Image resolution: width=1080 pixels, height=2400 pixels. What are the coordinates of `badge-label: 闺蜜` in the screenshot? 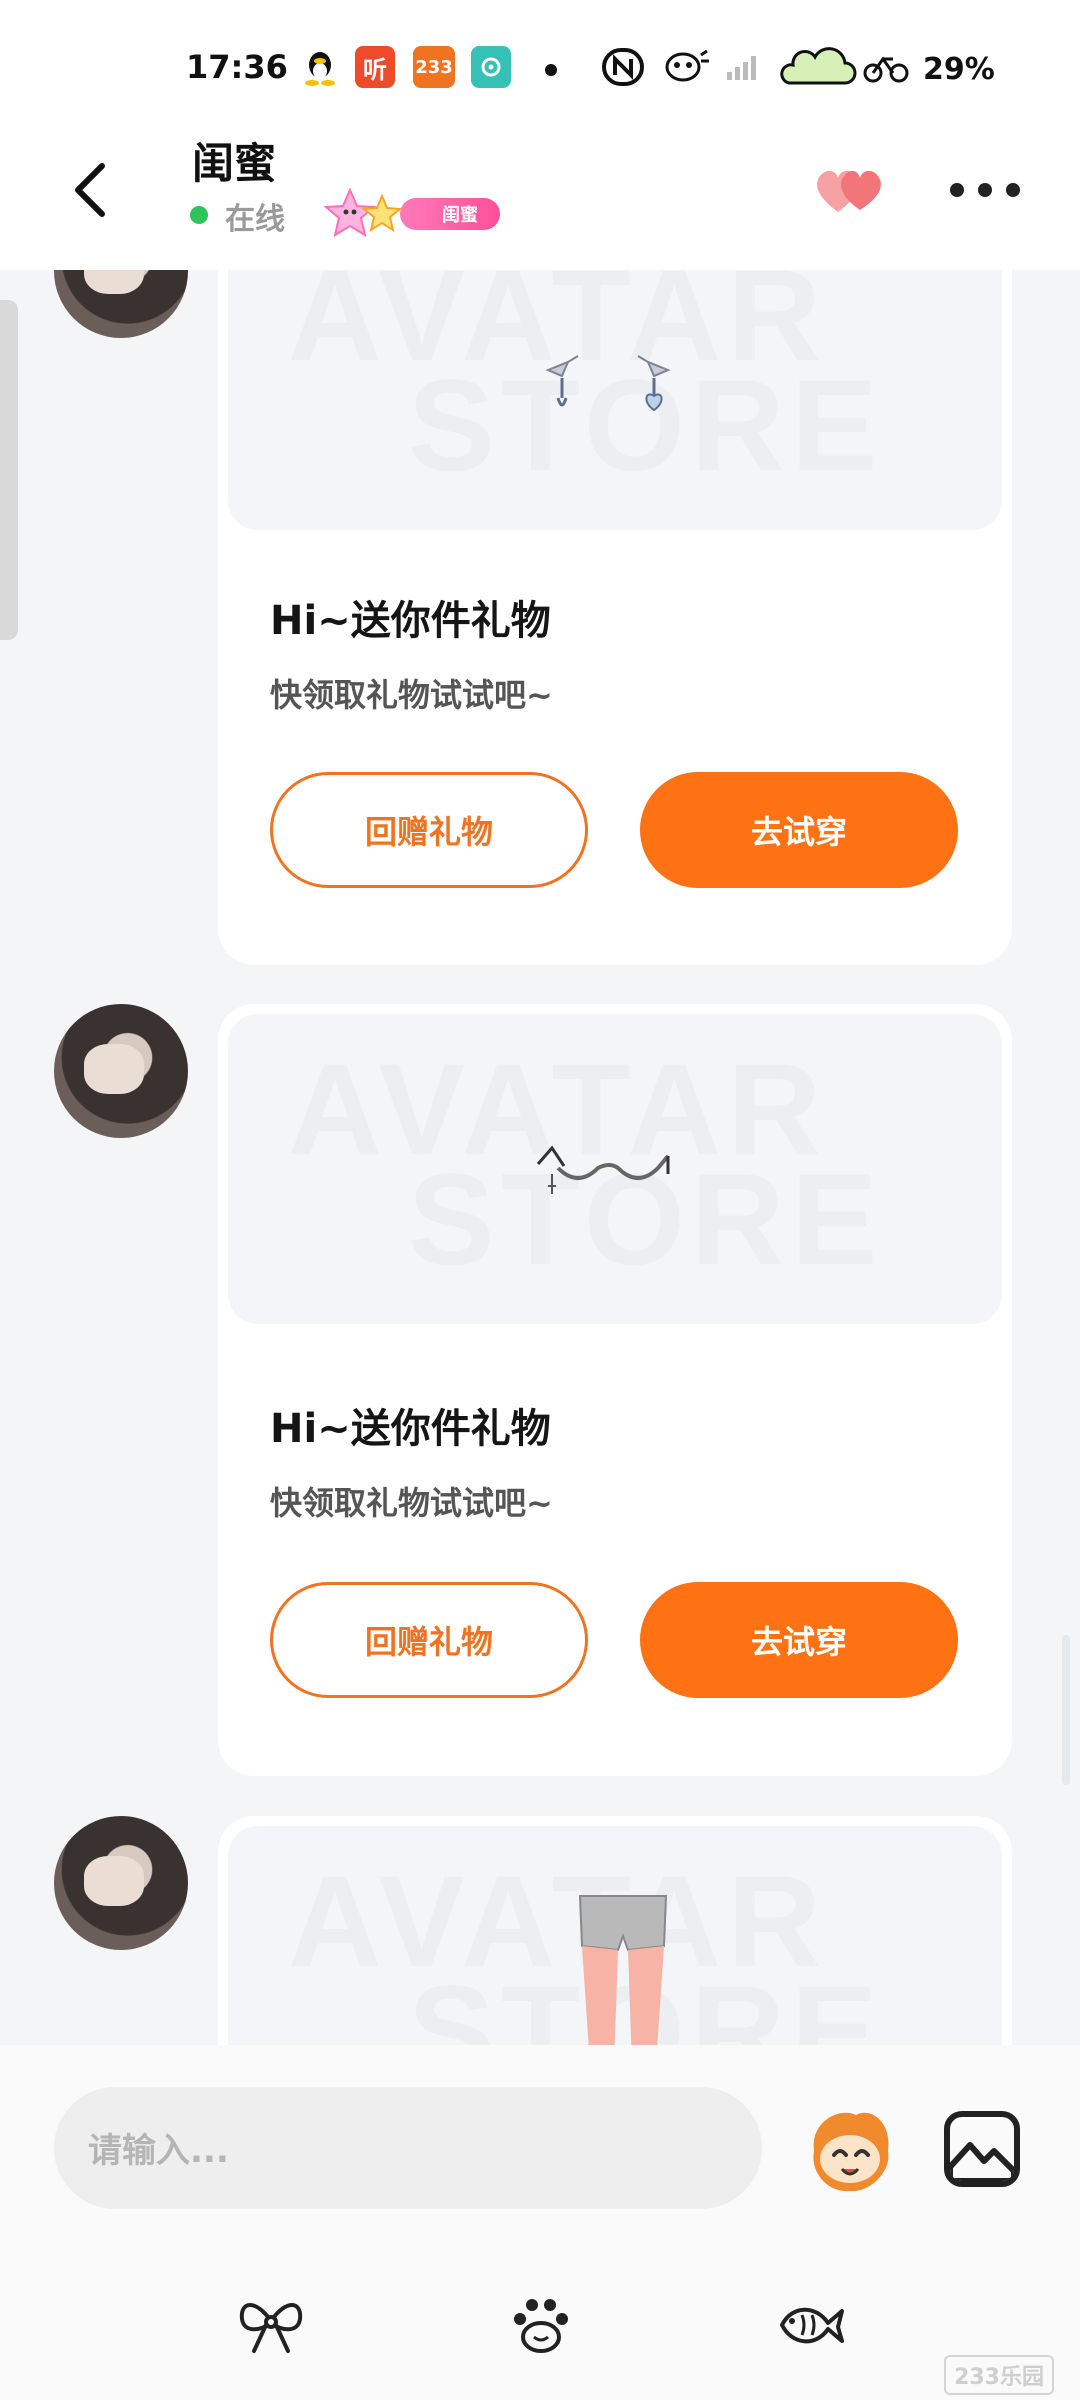 It's located at (450, 214).